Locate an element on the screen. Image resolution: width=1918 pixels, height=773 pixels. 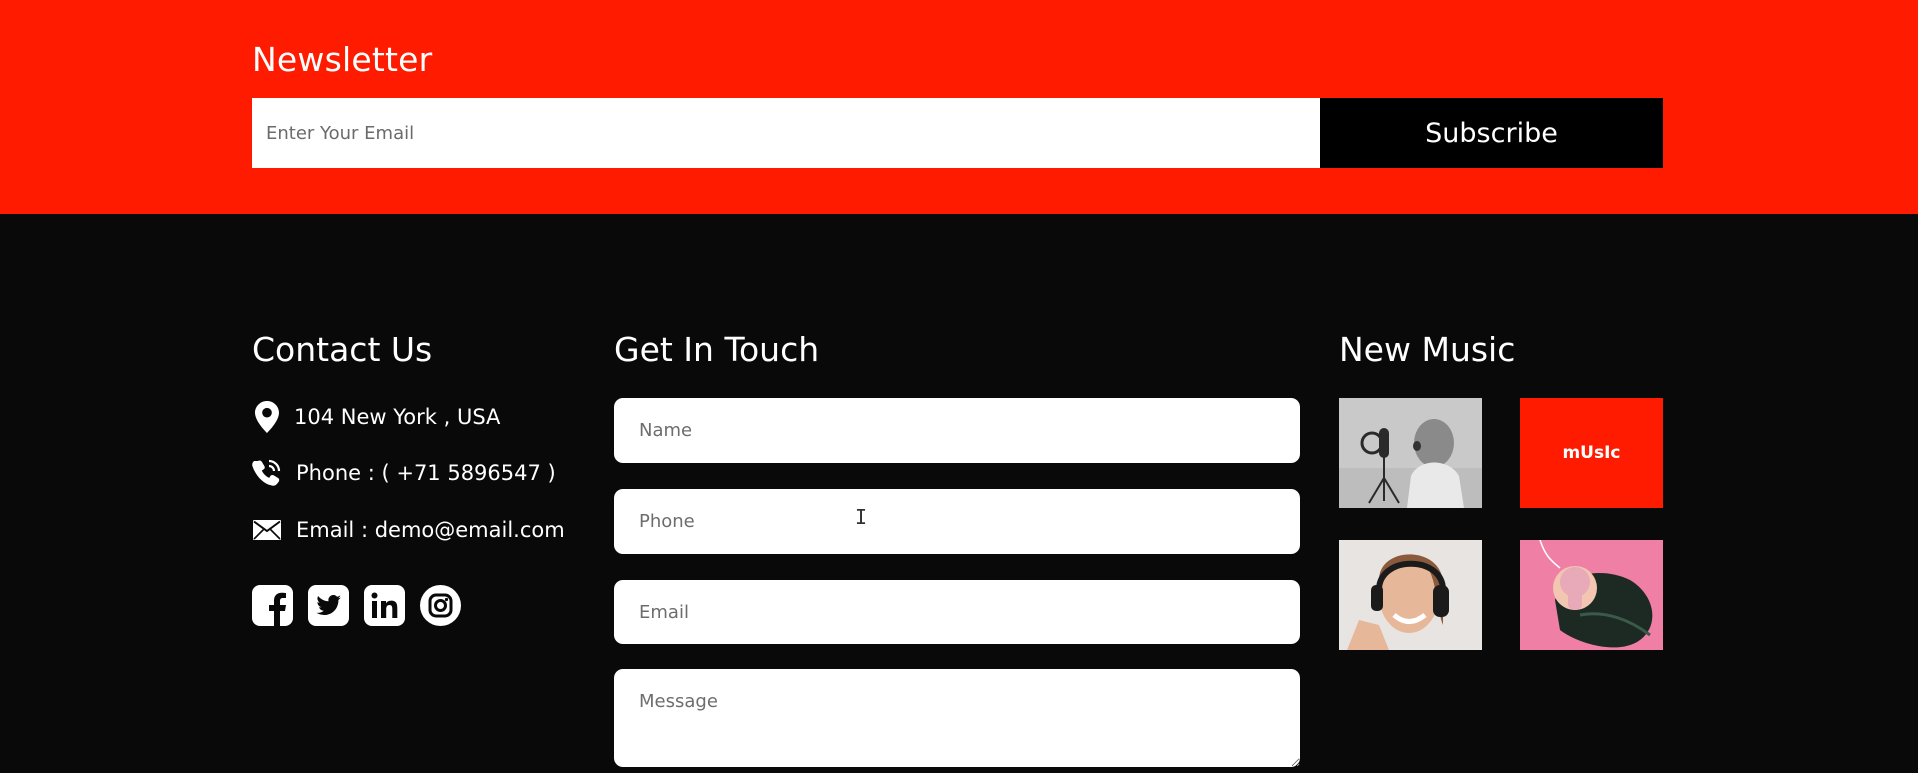
music-thumb-singer is located at coordinates (1410, 453).